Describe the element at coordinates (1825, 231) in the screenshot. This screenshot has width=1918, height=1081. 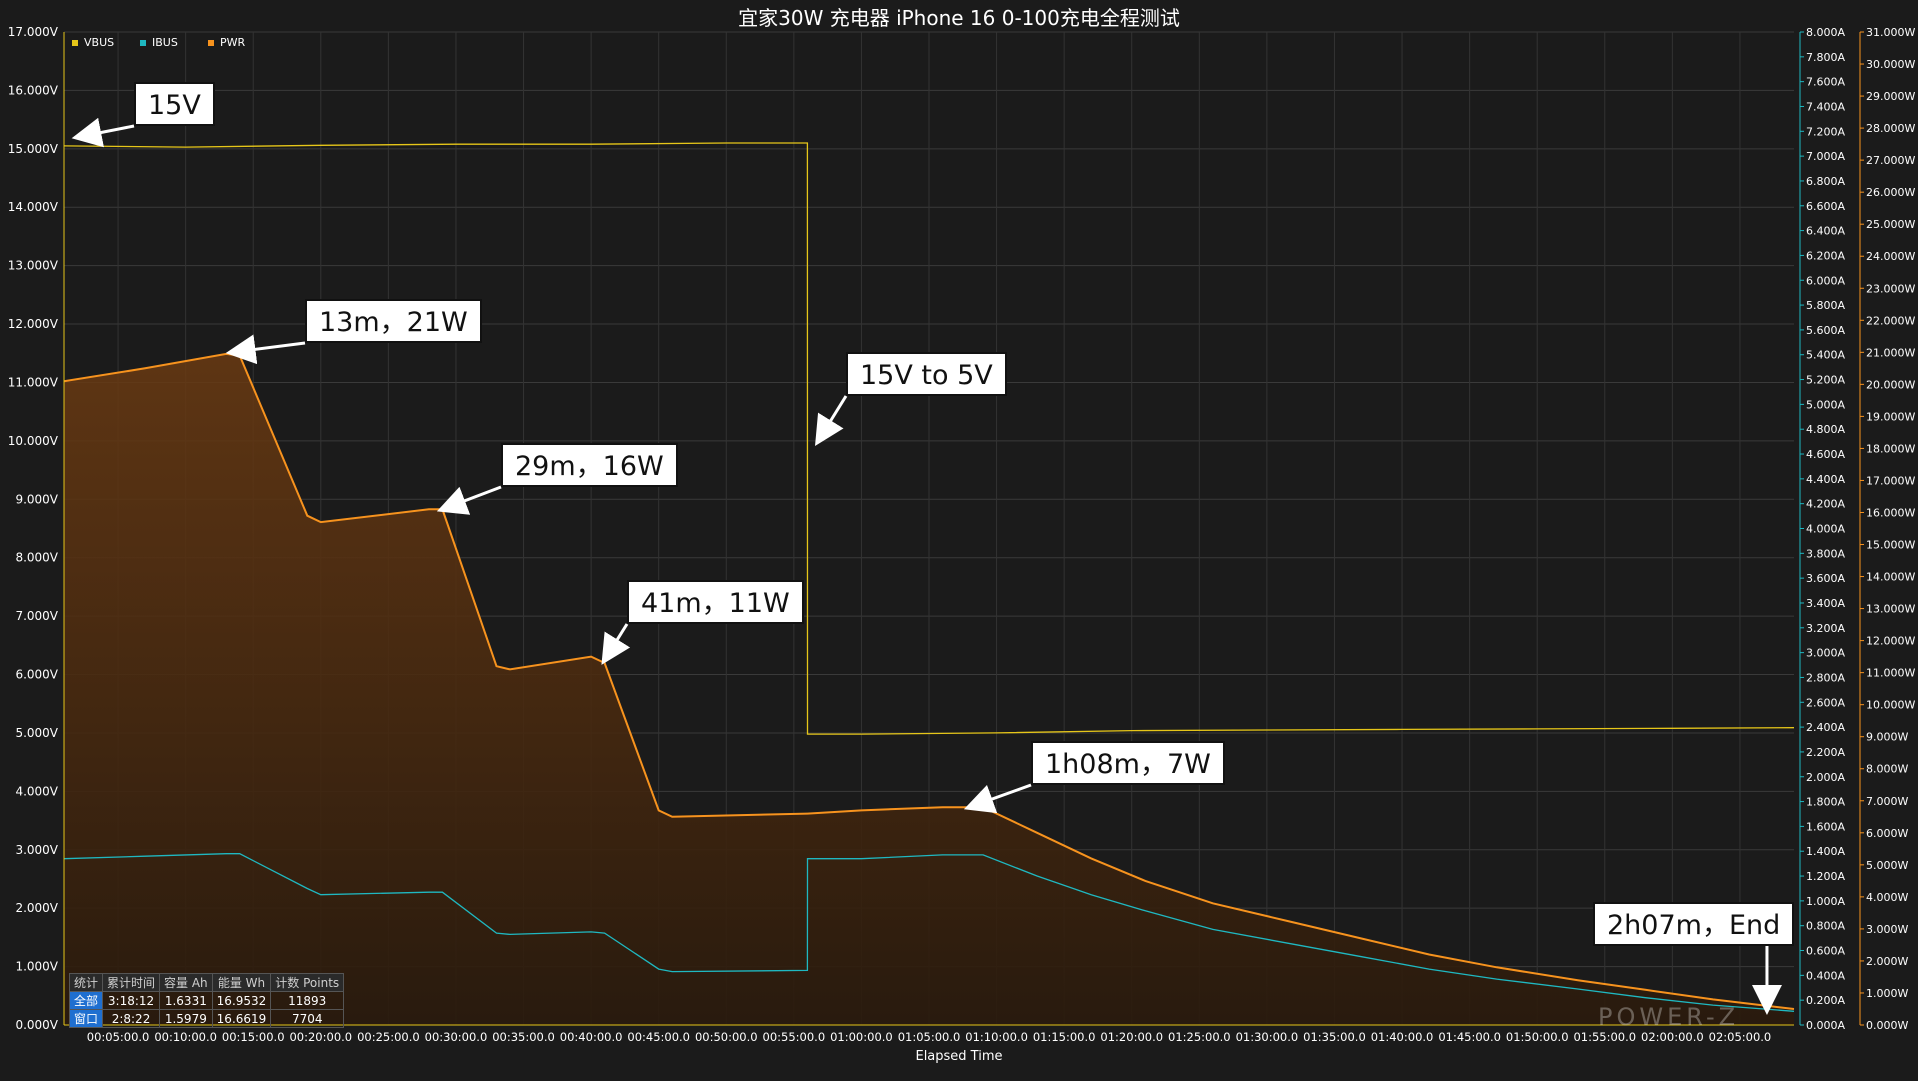
I see `y-tick-label-current: 6.400A` at that location.